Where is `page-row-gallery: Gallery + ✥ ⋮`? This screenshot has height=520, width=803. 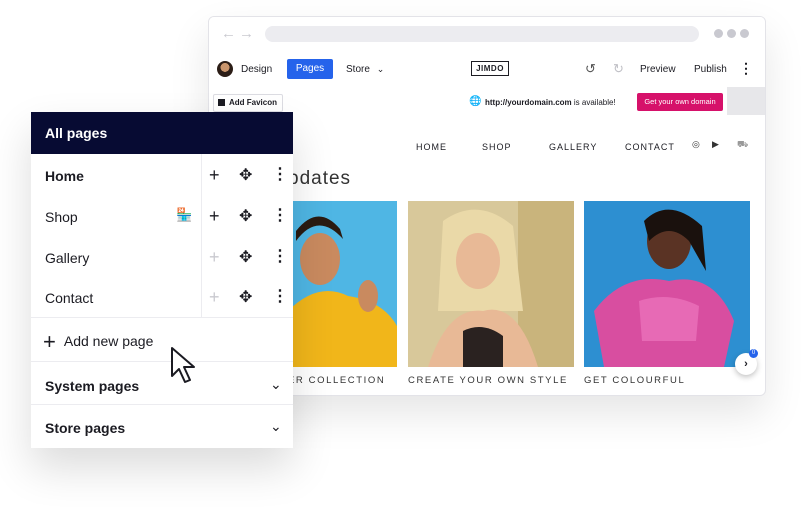
page-row-gallery: Gallery + ✥ ⋮ is located at coordinates (162, 258).